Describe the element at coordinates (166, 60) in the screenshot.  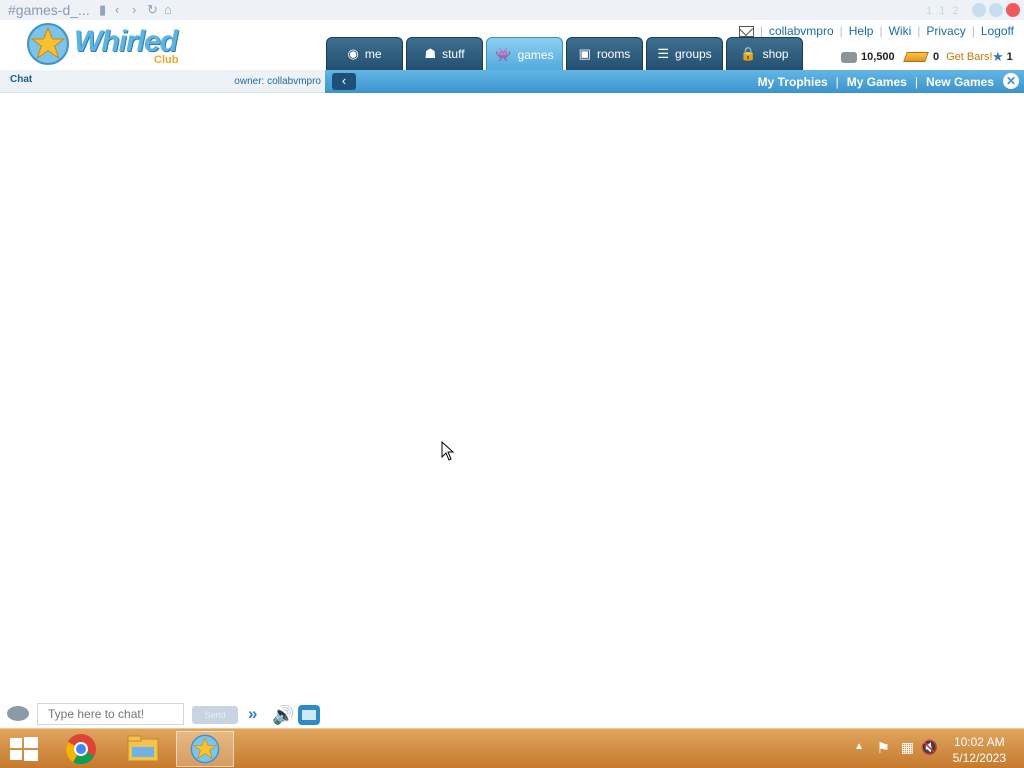
I see `brand-sub: Club` at that location.